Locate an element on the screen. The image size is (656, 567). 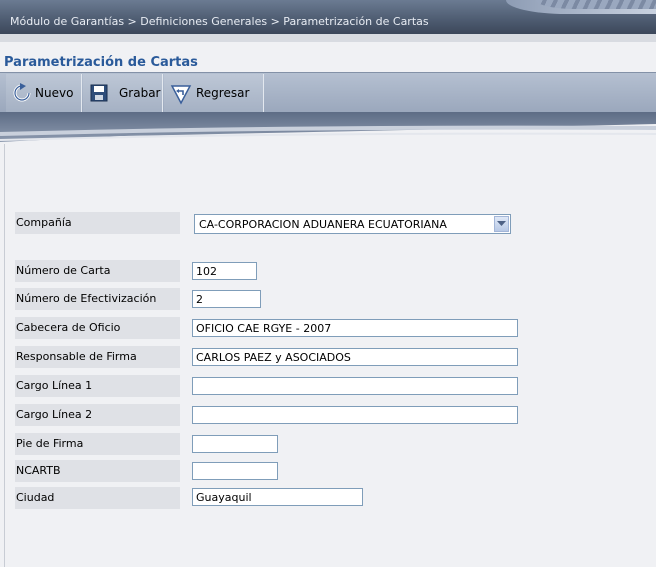
toolbar: Nuevo Grabar Regresar is located at coordinates (328, 92).